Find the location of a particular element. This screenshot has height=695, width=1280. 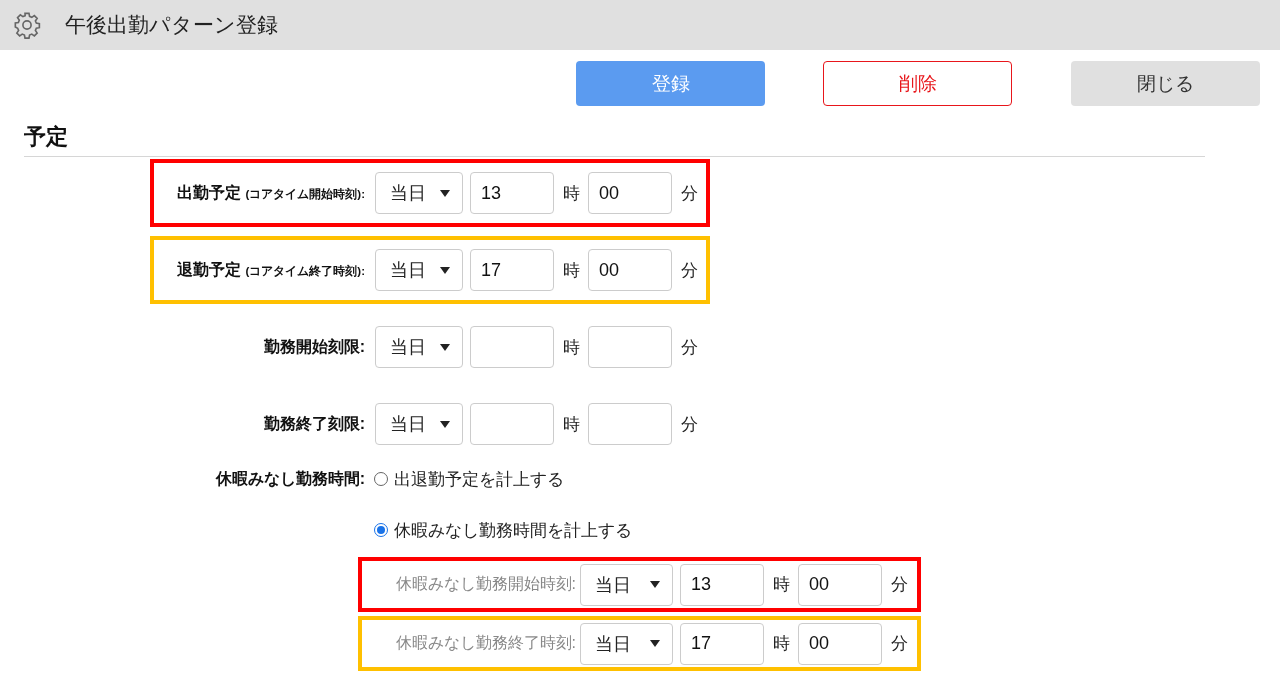

close-button: 閉じる is located at coordinates (1165, 83).